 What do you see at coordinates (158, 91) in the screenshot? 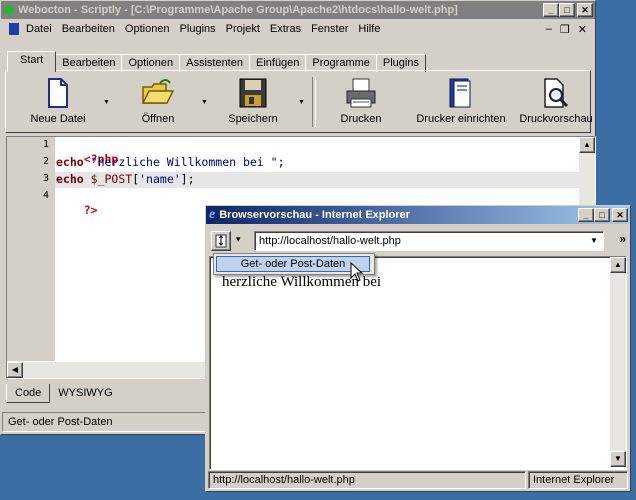
I see `open-folder-icon` at bounding box center [158, 91].